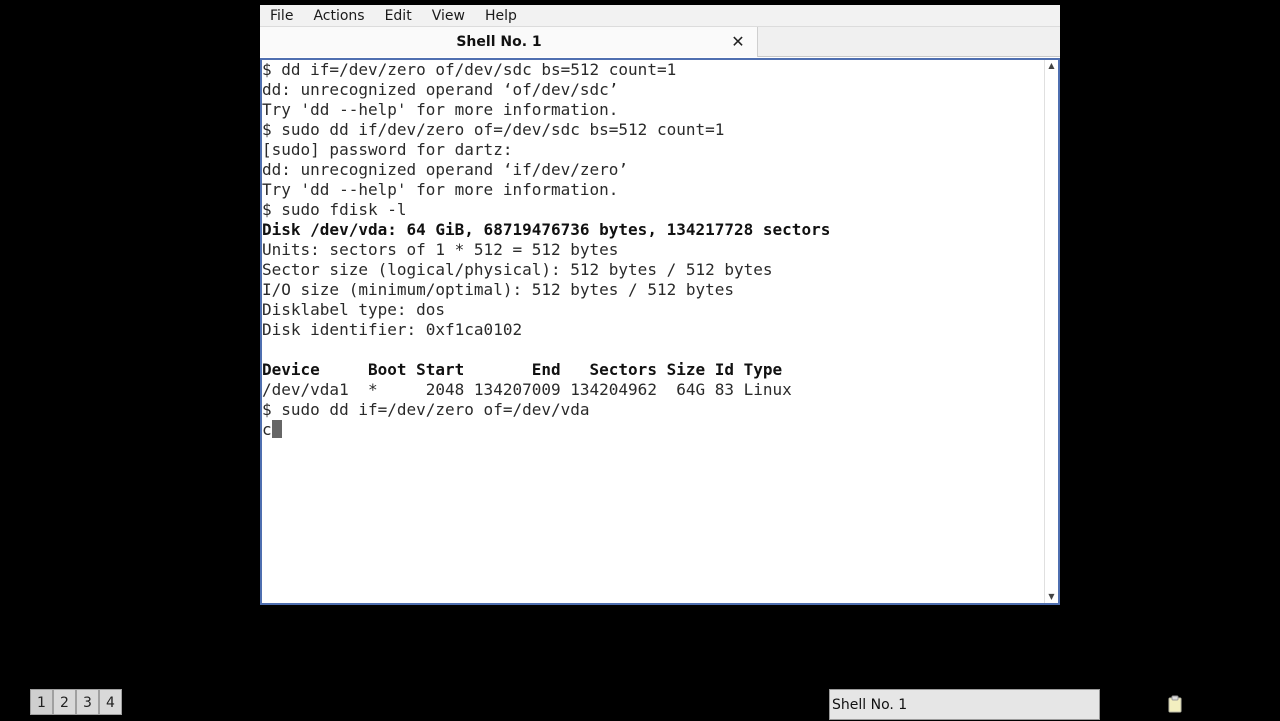  I want to click on taskbar-item-shell: Shell No. 1, so click(964, 704).